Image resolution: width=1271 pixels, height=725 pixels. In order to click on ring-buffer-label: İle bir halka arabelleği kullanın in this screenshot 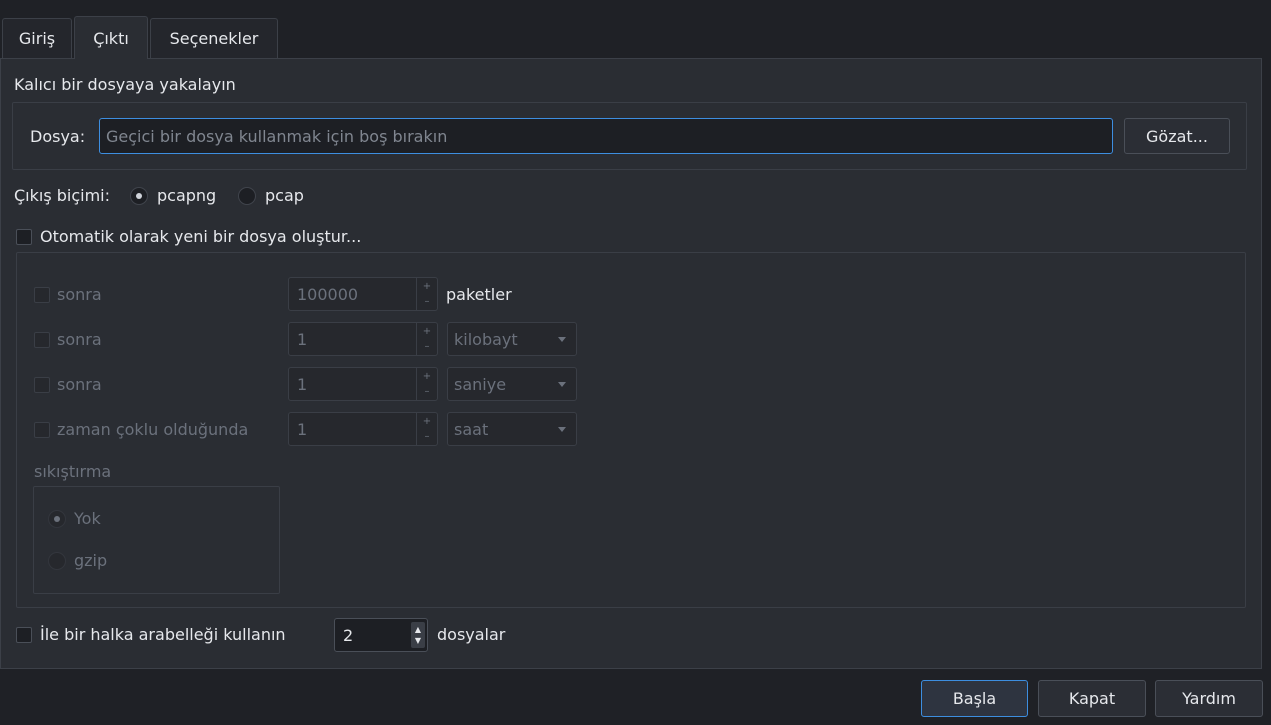, I will do `click(163, 634)`.